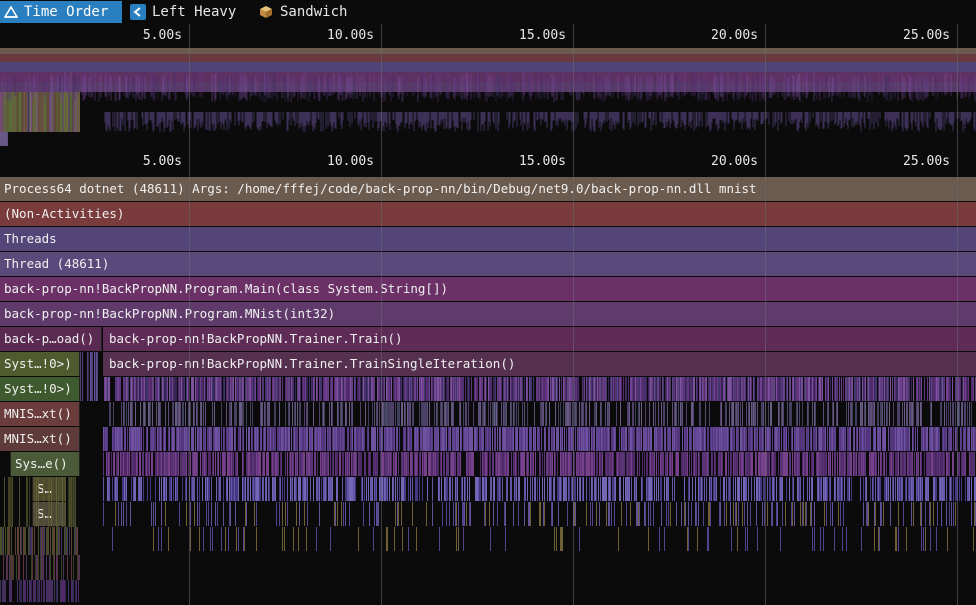  Describe the element at coordinates (734, 35) in the screenshot. I see `minimap-tick: 20.00s` at that location.